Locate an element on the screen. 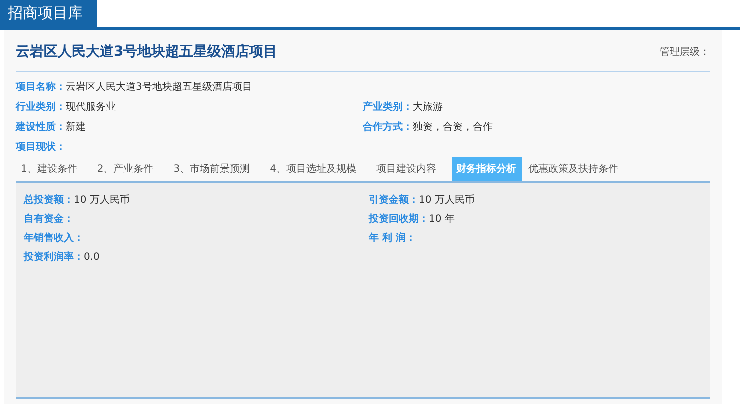 The width and height of the screenshot is (740, 404). field-value: 现代服务业 is located at coordinates (91, 107).